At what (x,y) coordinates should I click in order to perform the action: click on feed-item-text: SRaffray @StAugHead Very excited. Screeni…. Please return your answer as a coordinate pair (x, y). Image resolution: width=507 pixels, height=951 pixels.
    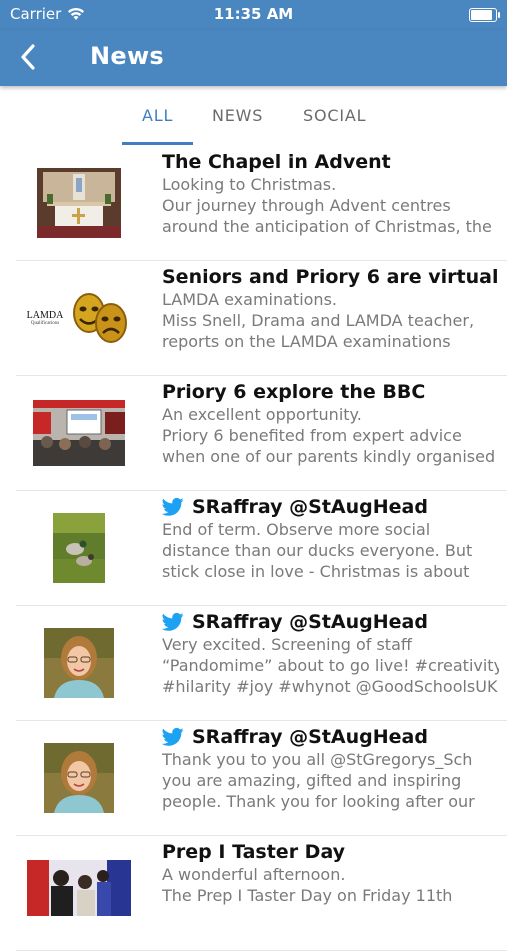
    Looking at the image, I should click on (330, 653).